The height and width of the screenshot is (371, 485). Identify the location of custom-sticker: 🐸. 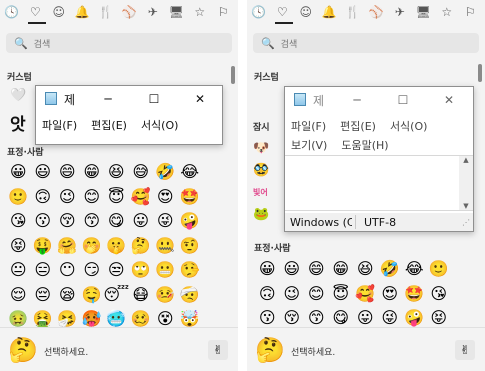
(264, 214).